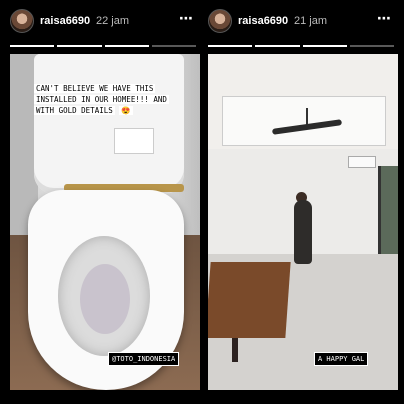  Describe the element at coordinates (311, 21) in the screenshot. I see `timestamp: 21 jam` at that location.